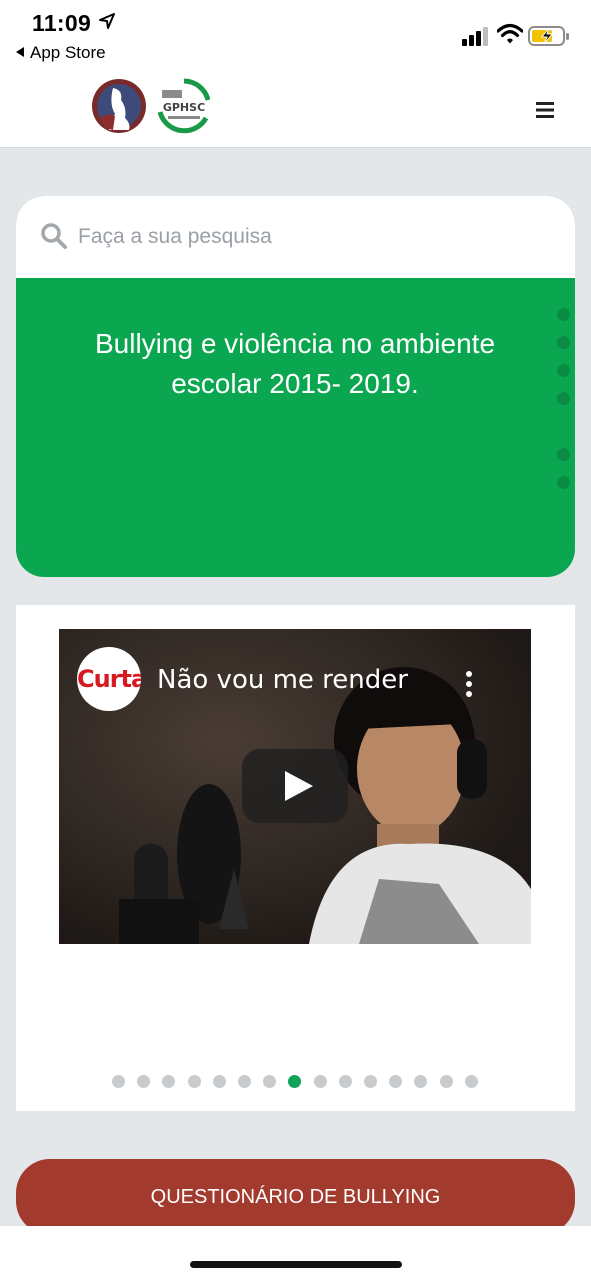 This screenshot has width=591, height=1280. What do you see at coordinates (510, 33) in the screenshot?
I see `wifi-icon` at bounding box center [510, 33].